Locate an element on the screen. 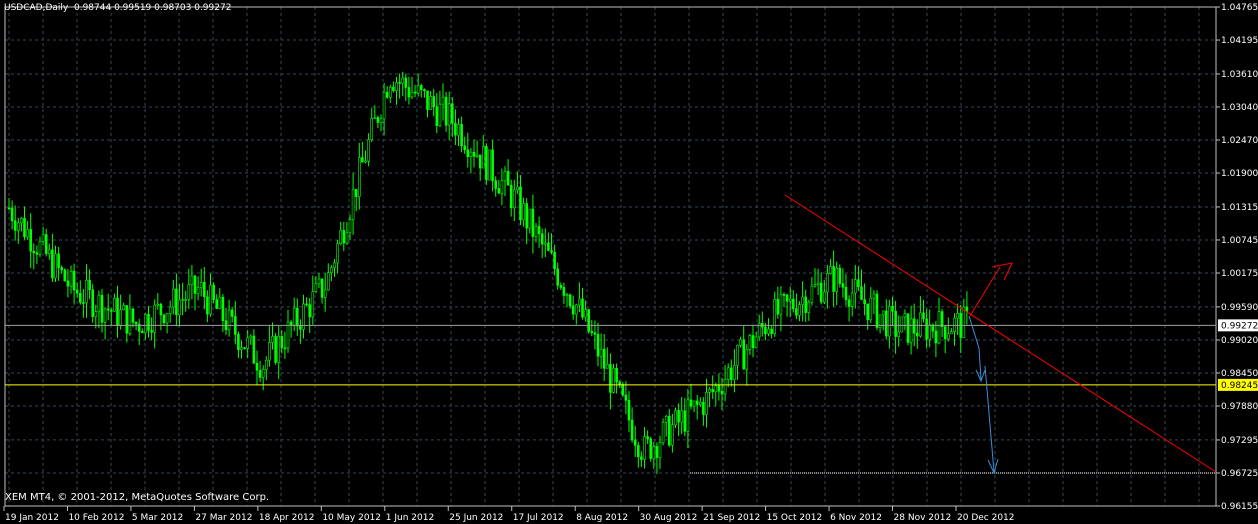 This screenshot has height=524, width=1258. x-tick-label: 10 Feb 2012 is located at coordinates (96, 518).